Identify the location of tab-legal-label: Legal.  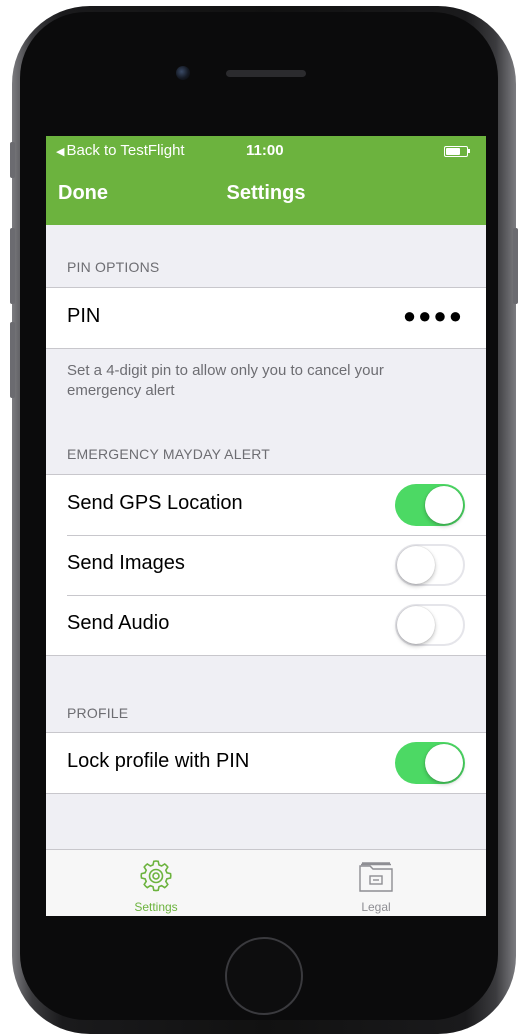
(376, 907).